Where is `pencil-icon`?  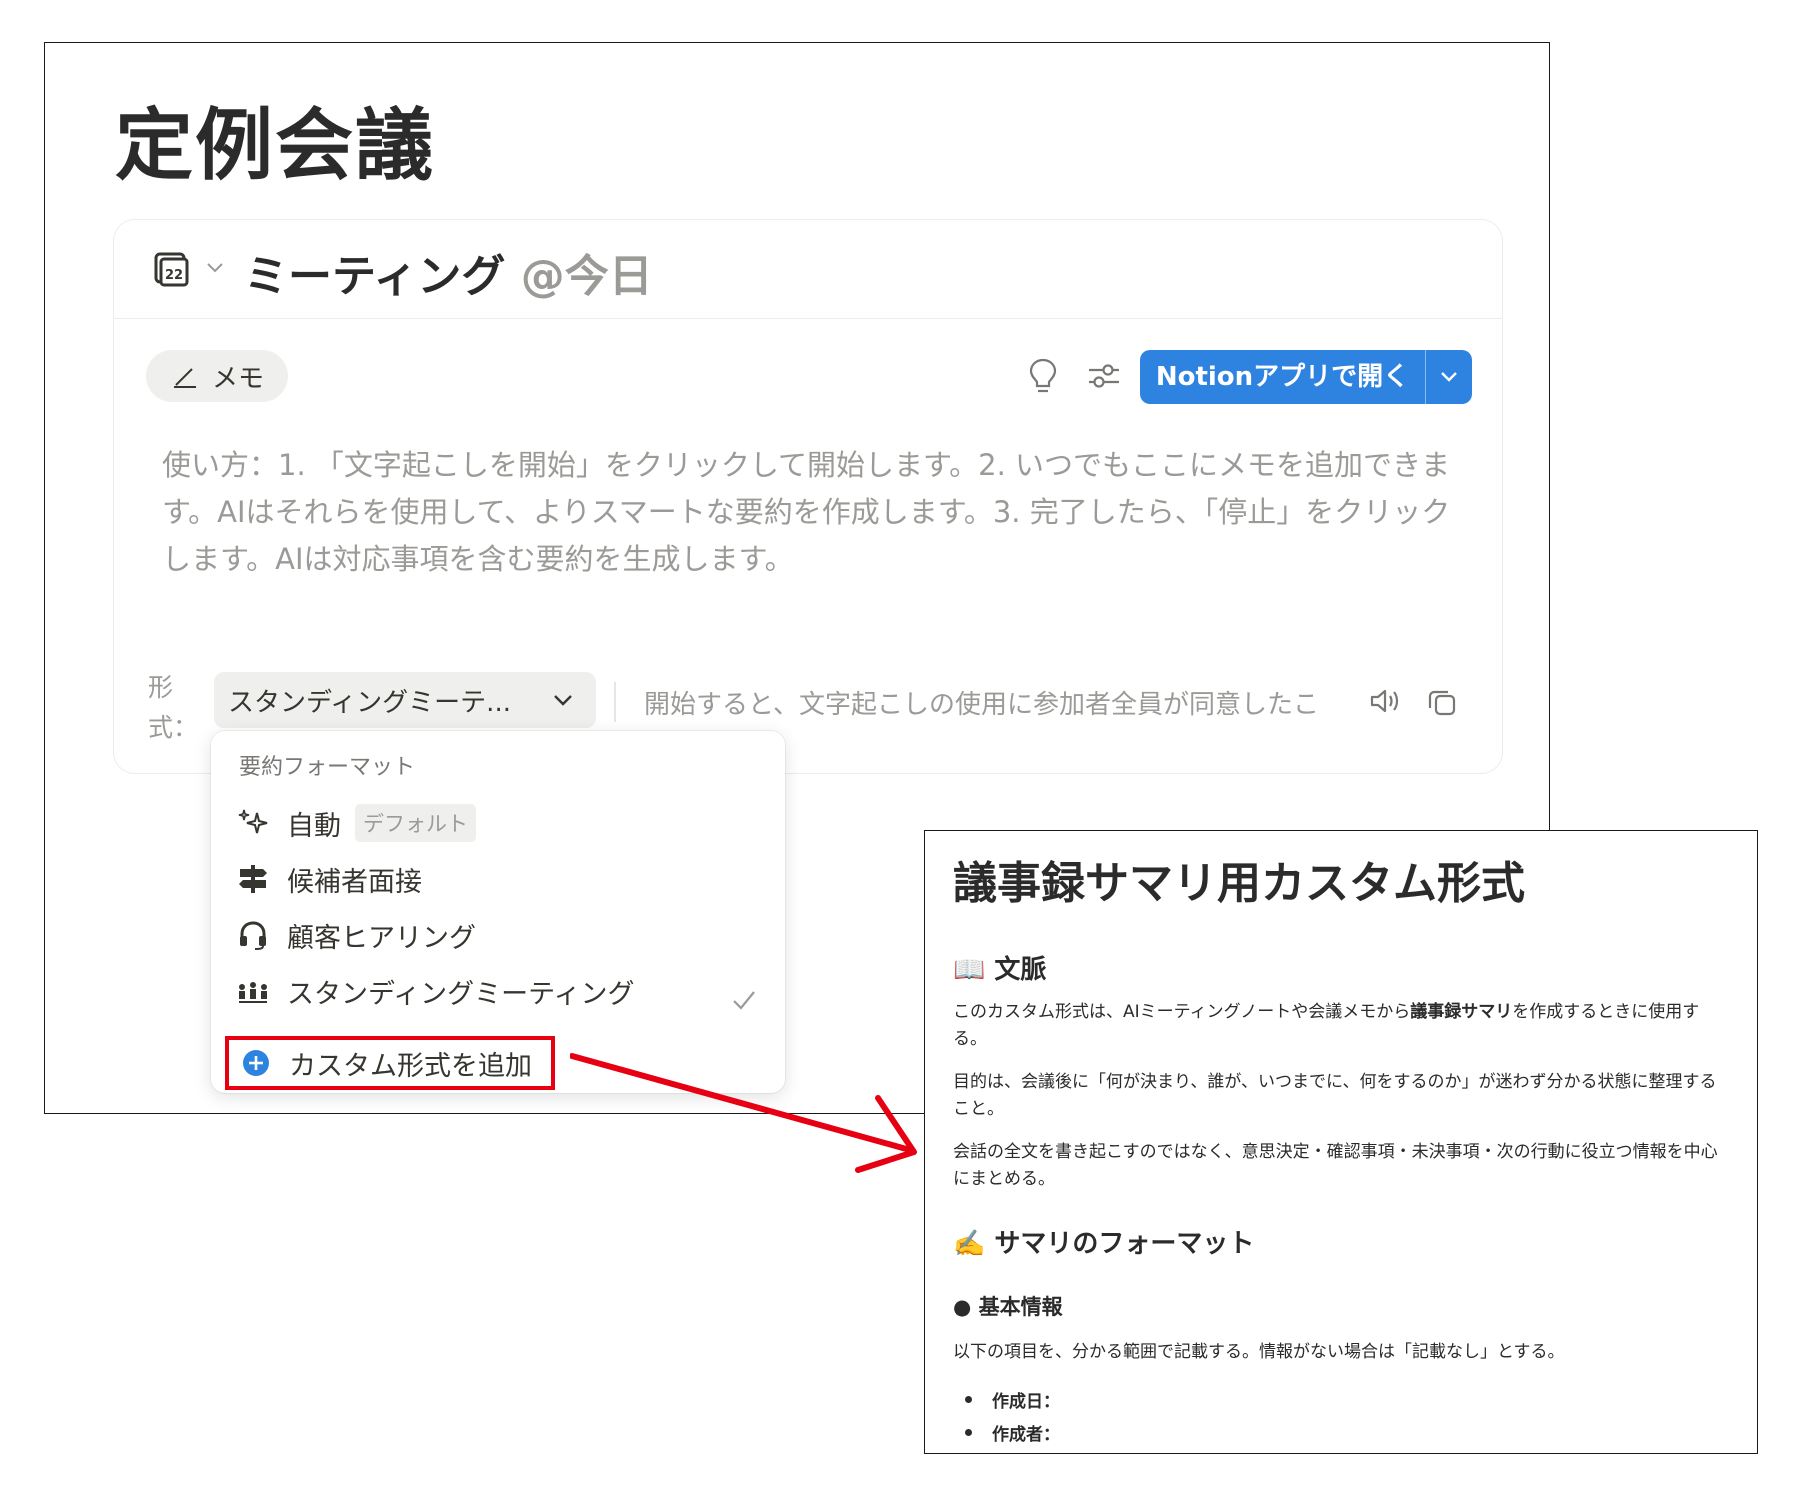
pencil-icon is located at coordinates (184, 378).